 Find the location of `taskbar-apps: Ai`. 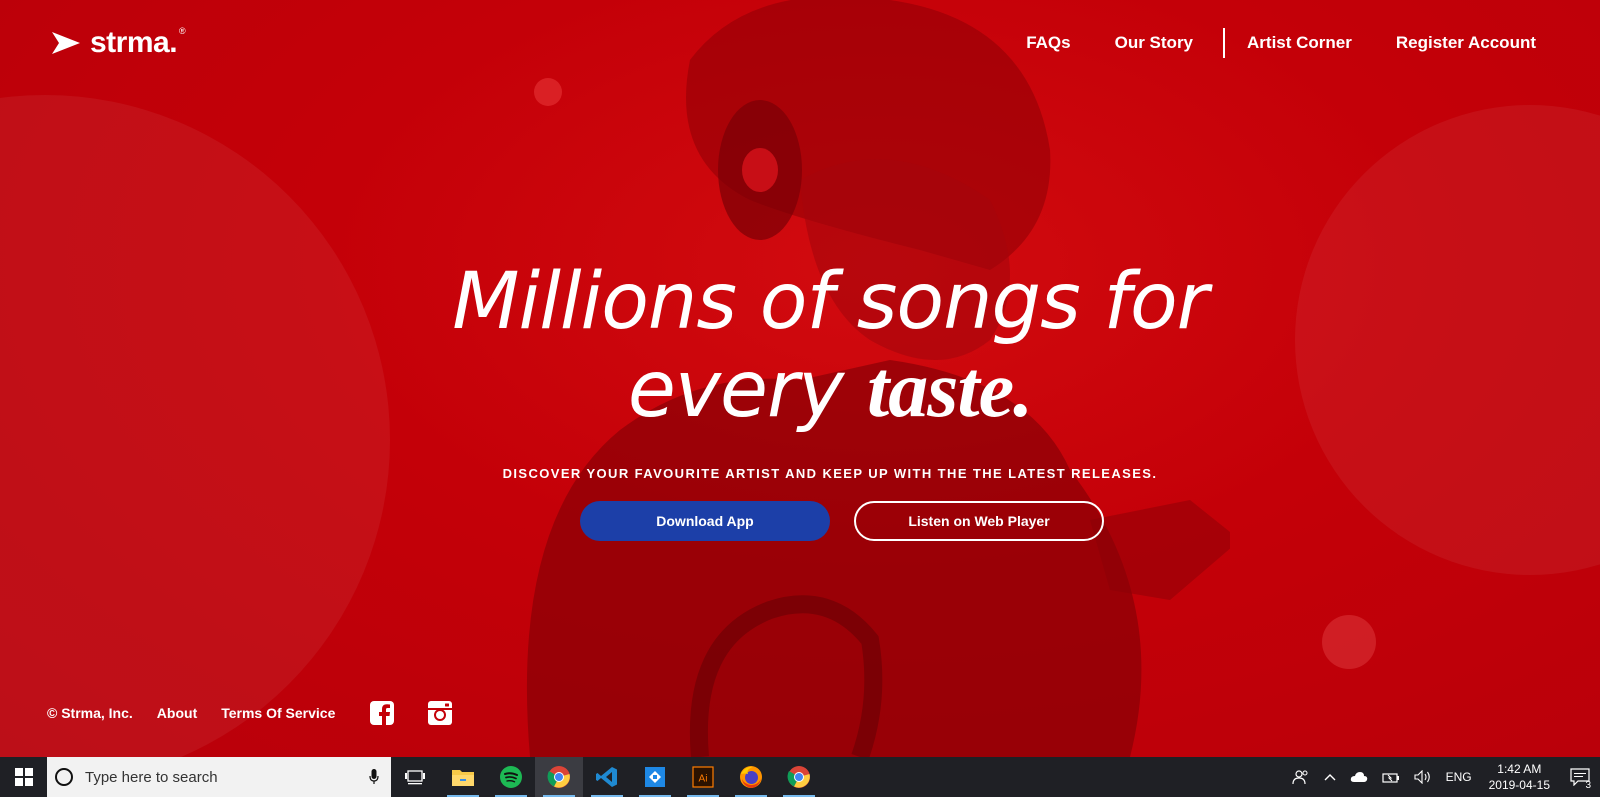

taskbar-apps: Ai is located at coordinates (607, 777).